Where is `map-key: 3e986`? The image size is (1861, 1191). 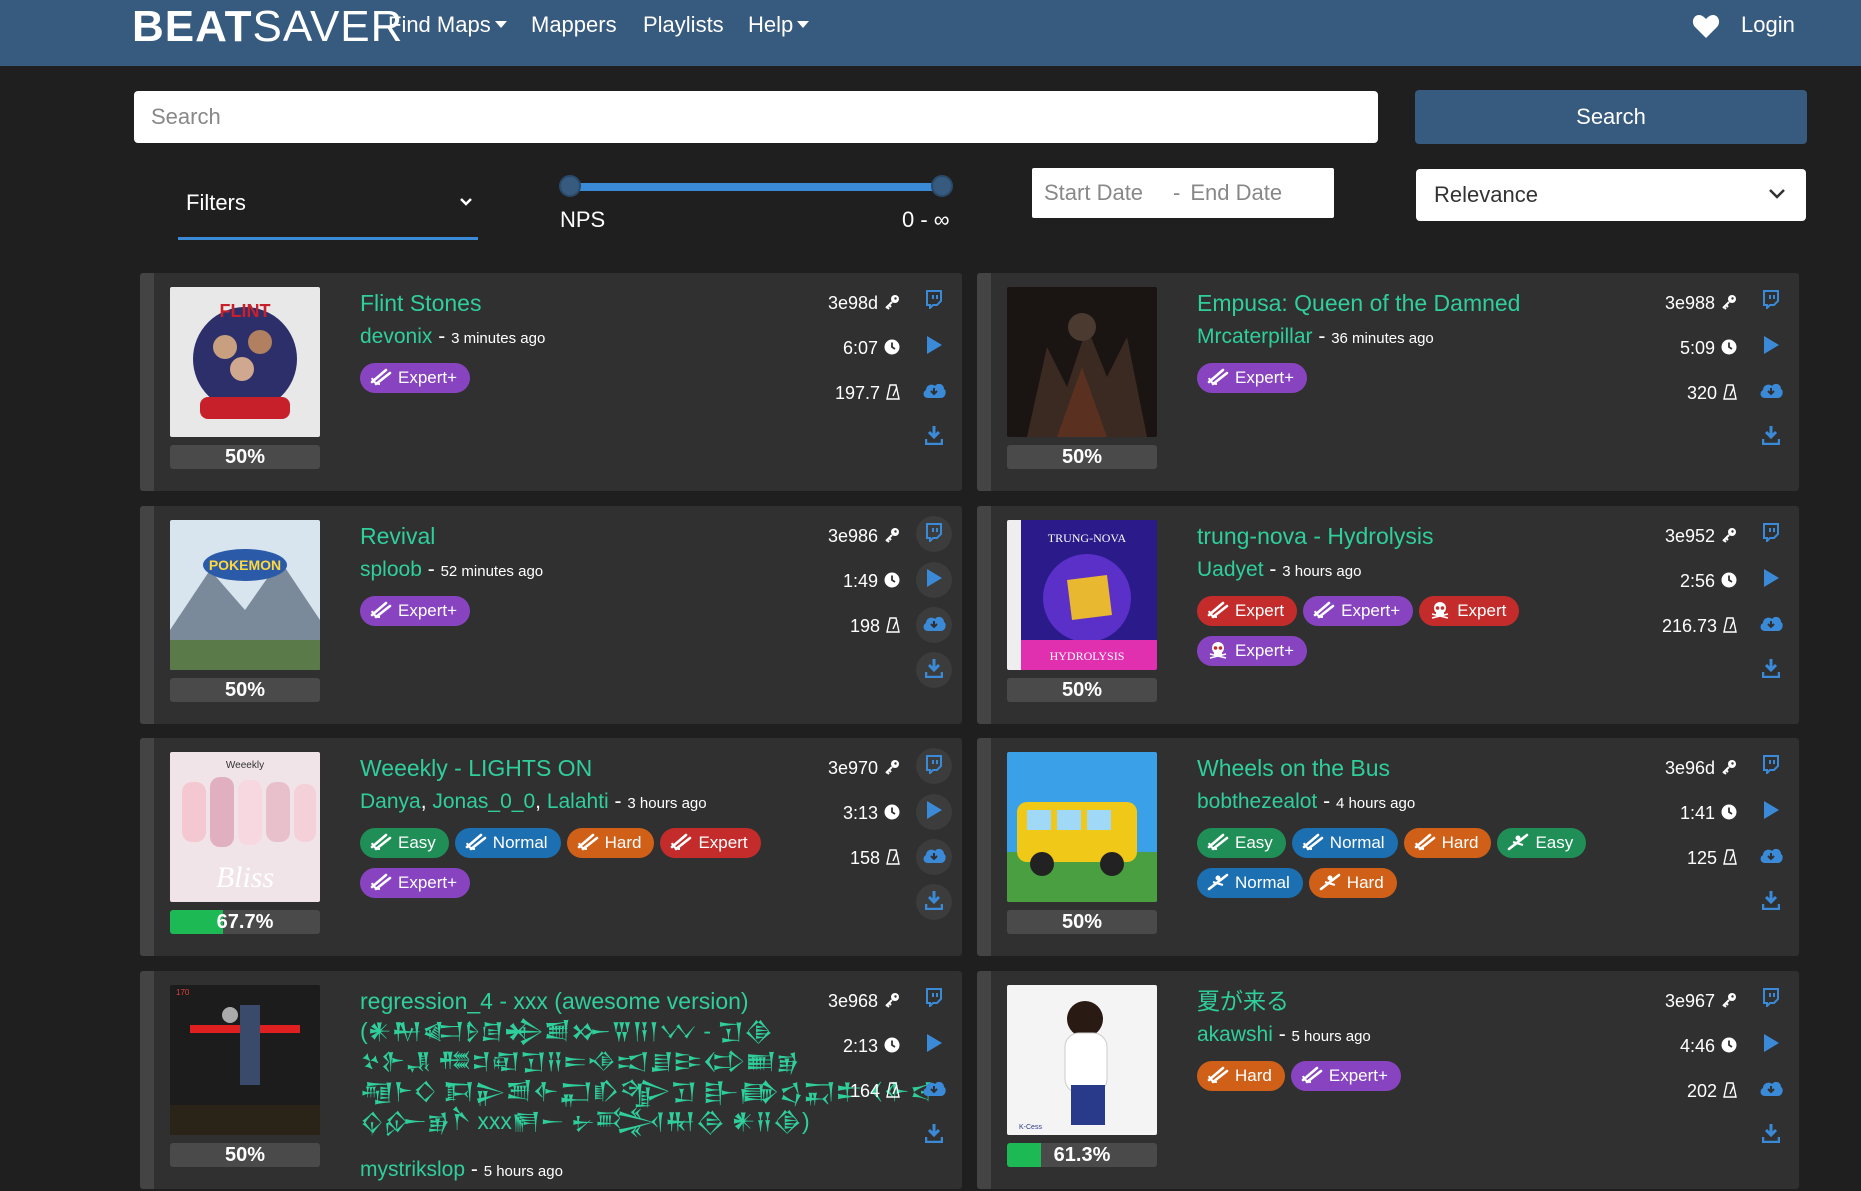 map-key: 3e986 is located at coordinates (864, 536).